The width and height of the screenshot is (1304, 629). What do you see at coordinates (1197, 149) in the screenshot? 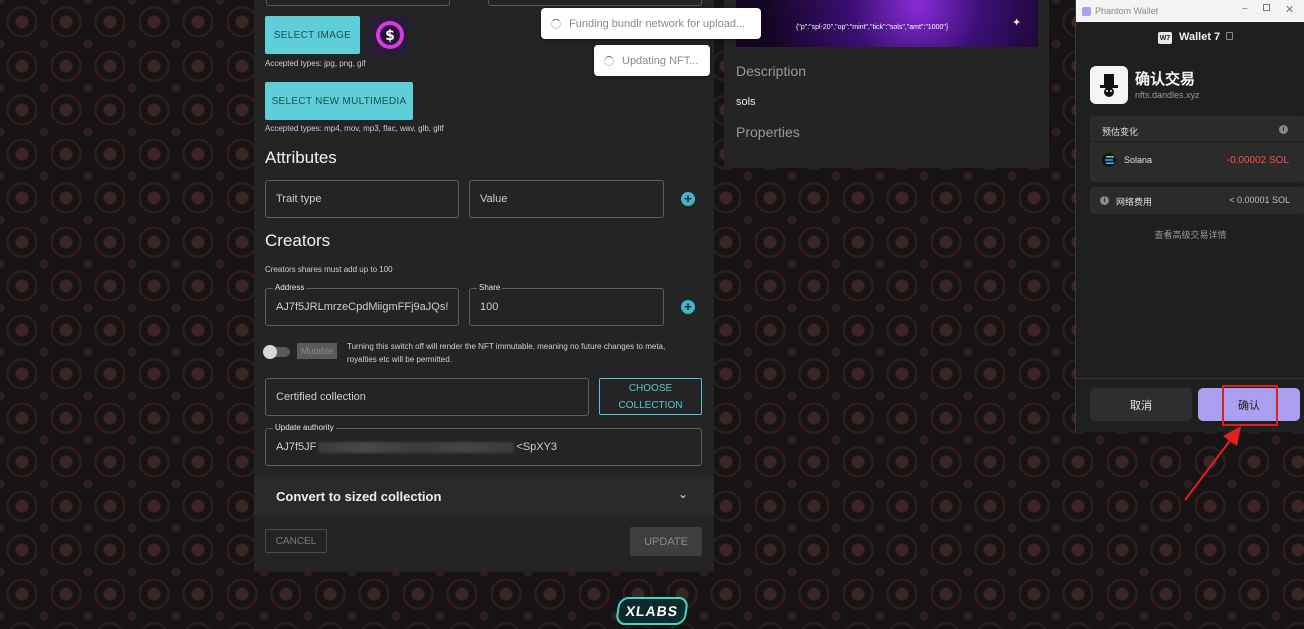
I see `estimated-changes-card: 预估变化 i Solana -0.00002 SOL` at bounding box center [1197, 149].